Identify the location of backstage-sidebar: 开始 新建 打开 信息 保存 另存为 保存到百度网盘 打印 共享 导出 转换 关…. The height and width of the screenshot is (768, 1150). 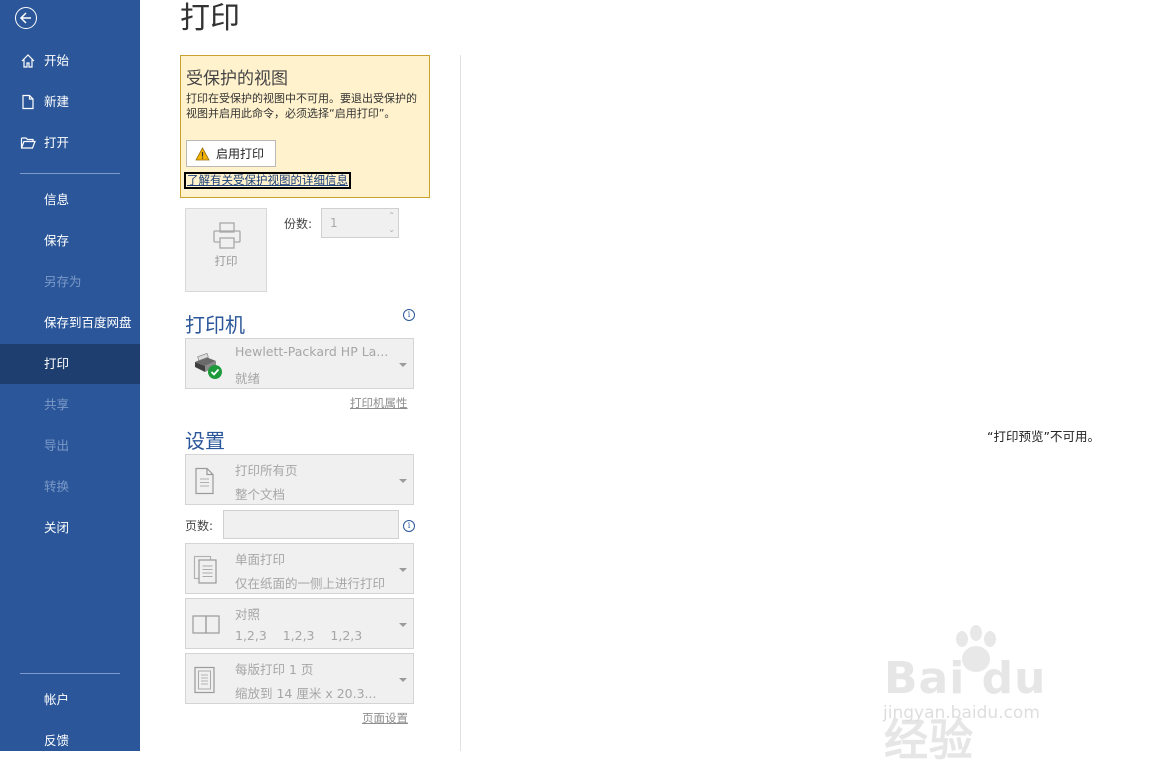
(70, 375).